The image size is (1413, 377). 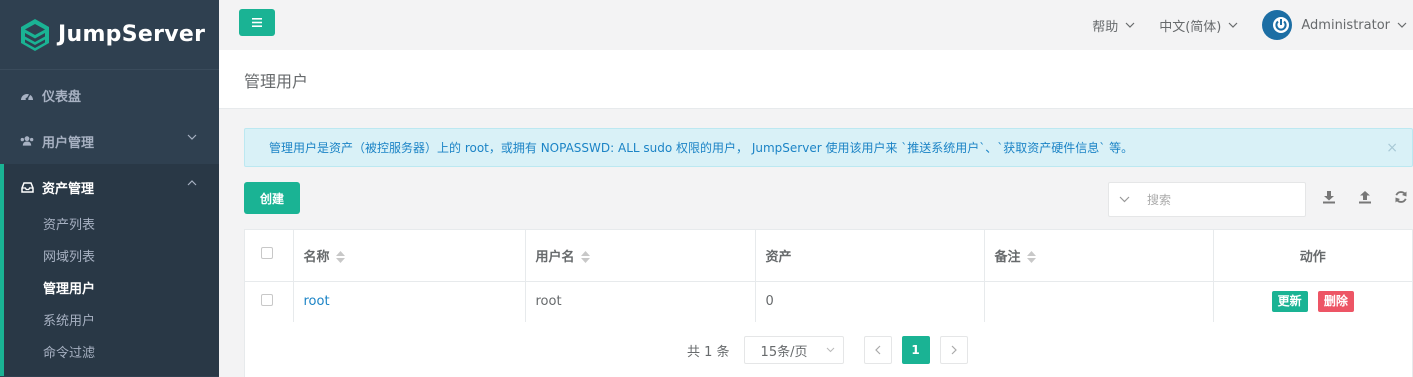 What do you see at coordinates (1222, 199) in the screenshot?
I see `search-input` at bounding box center [1222, 199].